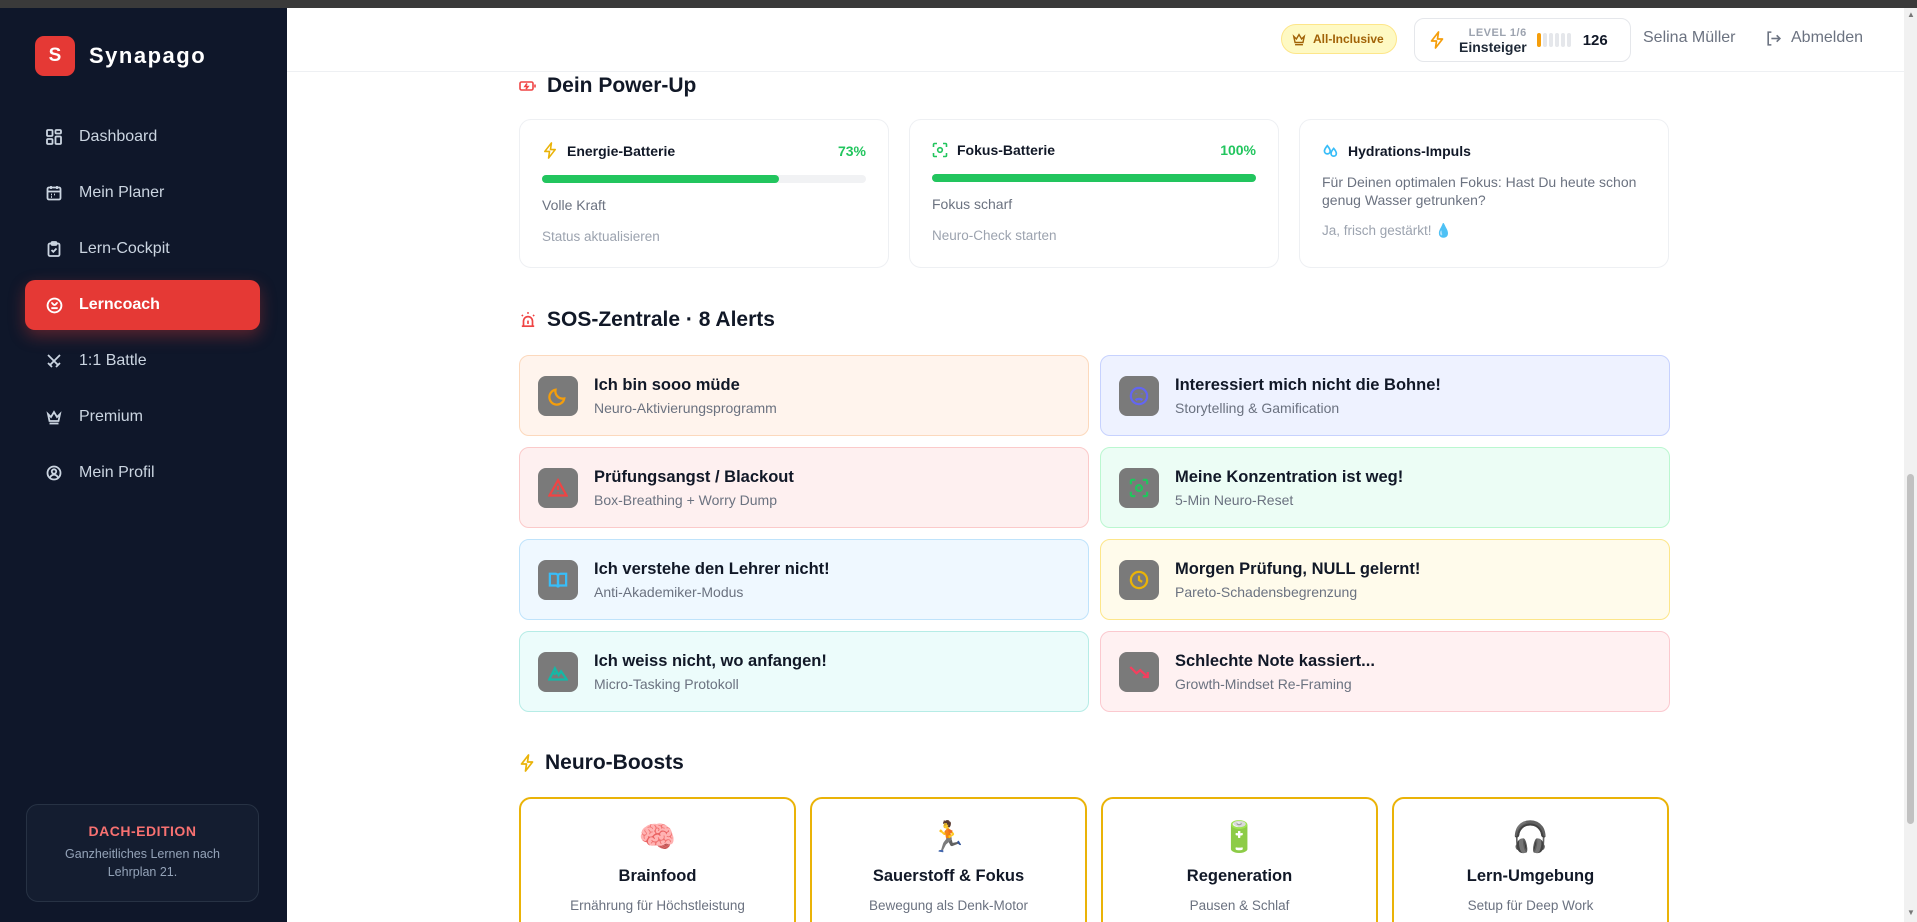 Image resolution: width=1917 pixels, height=922 pixels. Describe the element at coordinates (948, 837) in the screenshot. I see `runner-icon: 🏃` at that location.